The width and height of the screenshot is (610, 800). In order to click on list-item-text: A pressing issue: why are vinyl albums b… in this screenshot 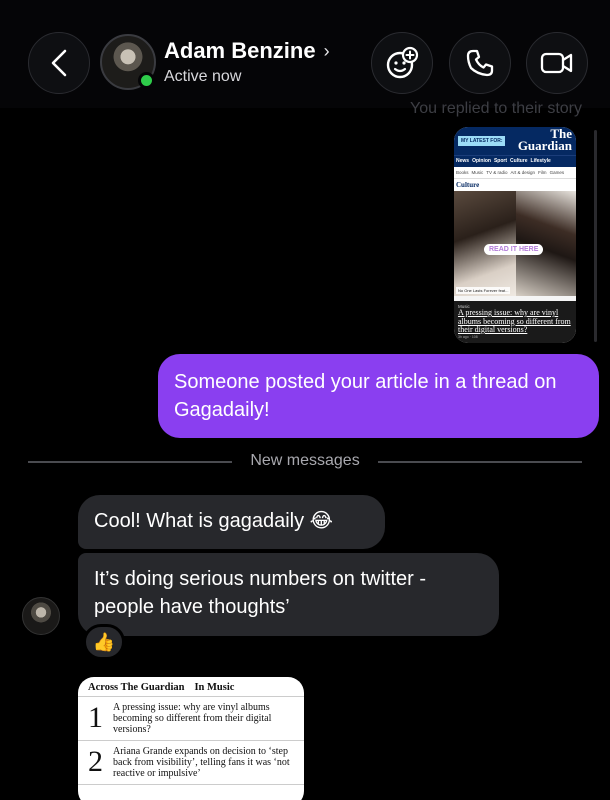, I will do `click(192, 718)`.